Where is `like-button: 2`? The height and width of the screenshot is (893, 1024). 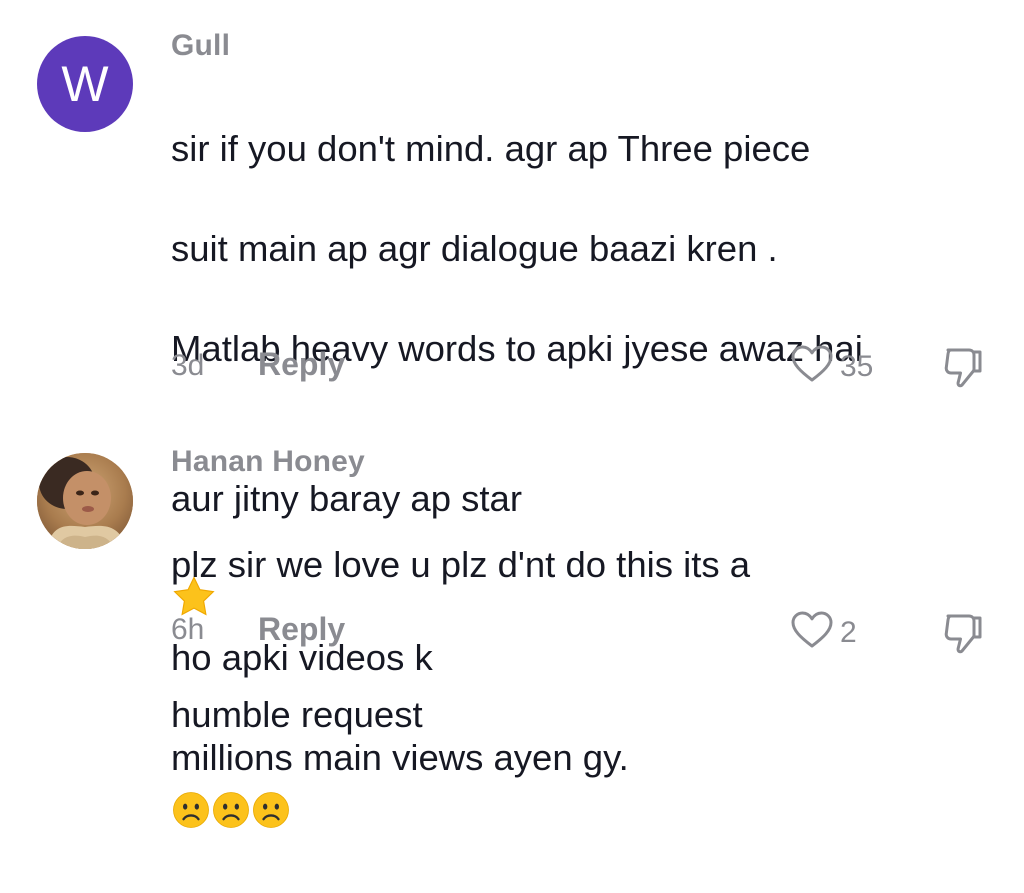 like-button: 2 is located at coordinates (823, 632).